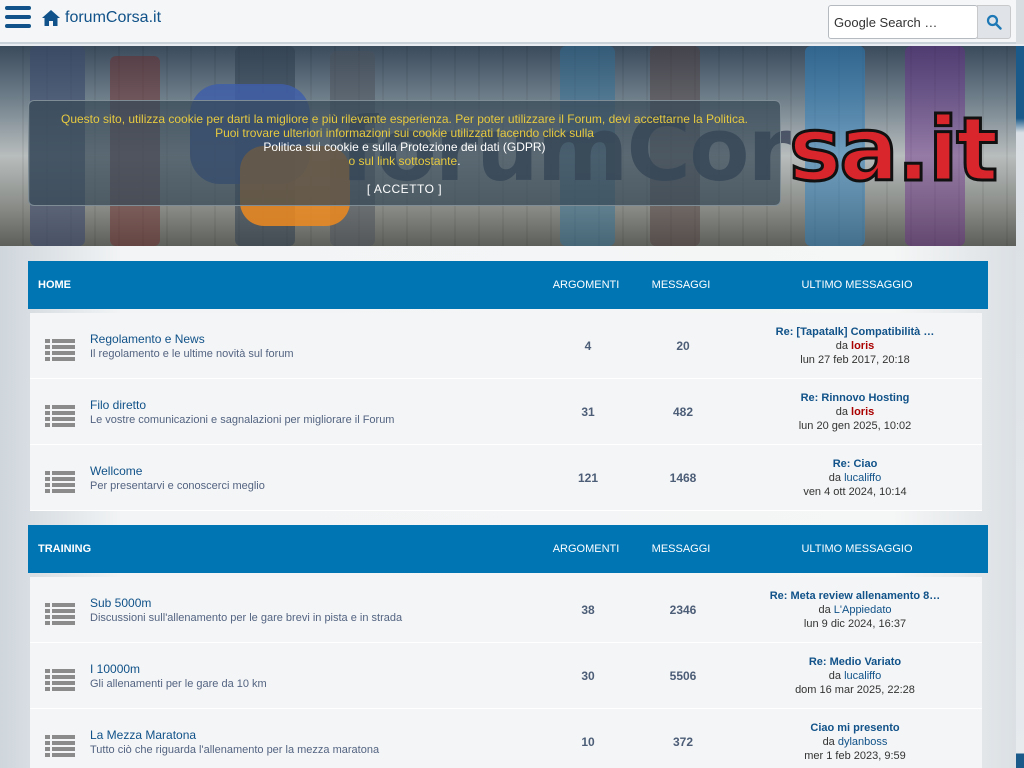 This screenshot has width=1024, height=768. Describe the element at coordinates (855, 464) in the screenshot. I see `last-post-topic-link: Re: Ciao` at that location.